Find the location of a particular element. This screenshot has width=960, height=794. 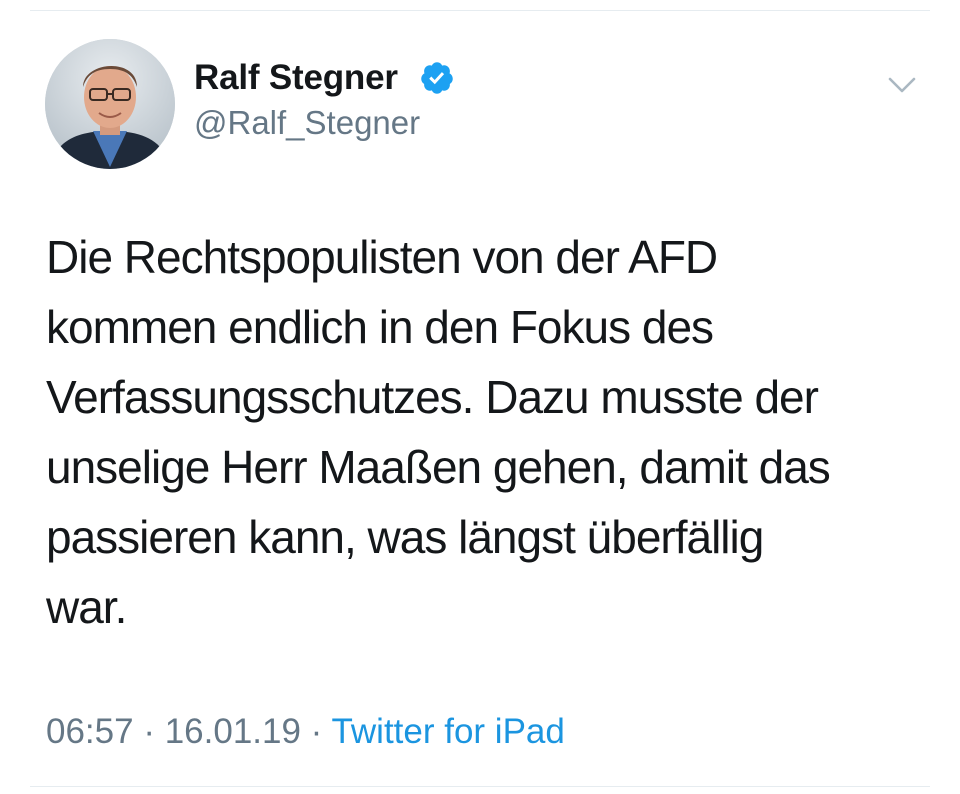

avatar is located at coordinates (110, 104).